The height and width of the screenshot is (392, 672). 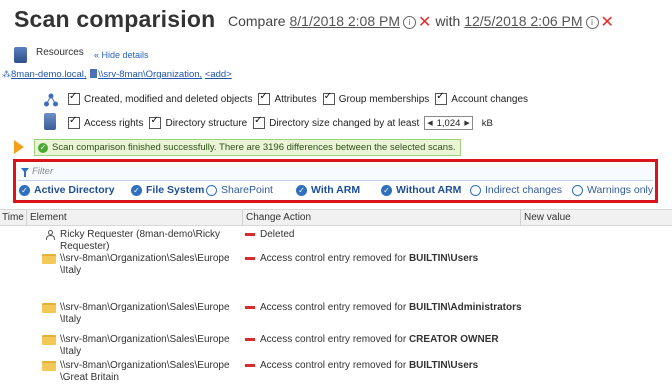 I want to click on option-label: Attributes, so click(x=295, y=99).